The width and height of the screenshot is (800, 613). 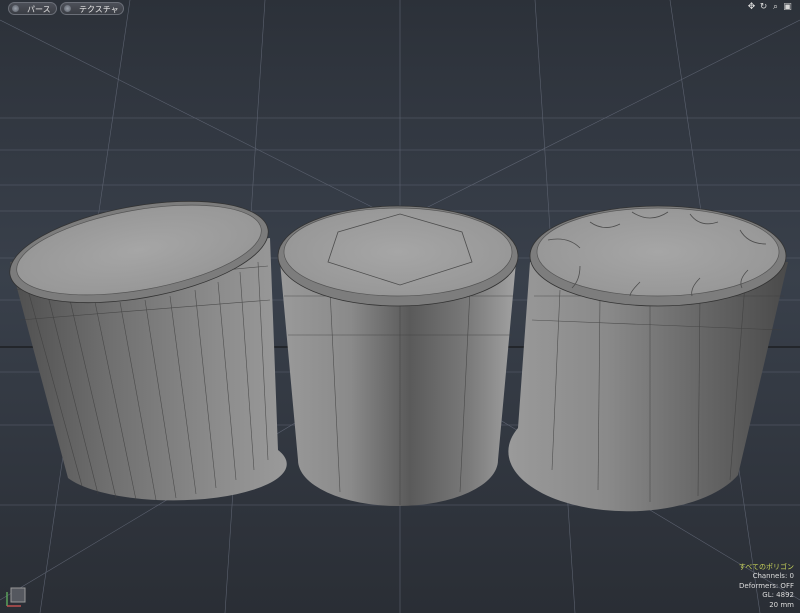 I want to click on perspective-label: パース, so click(x=39, y=9).